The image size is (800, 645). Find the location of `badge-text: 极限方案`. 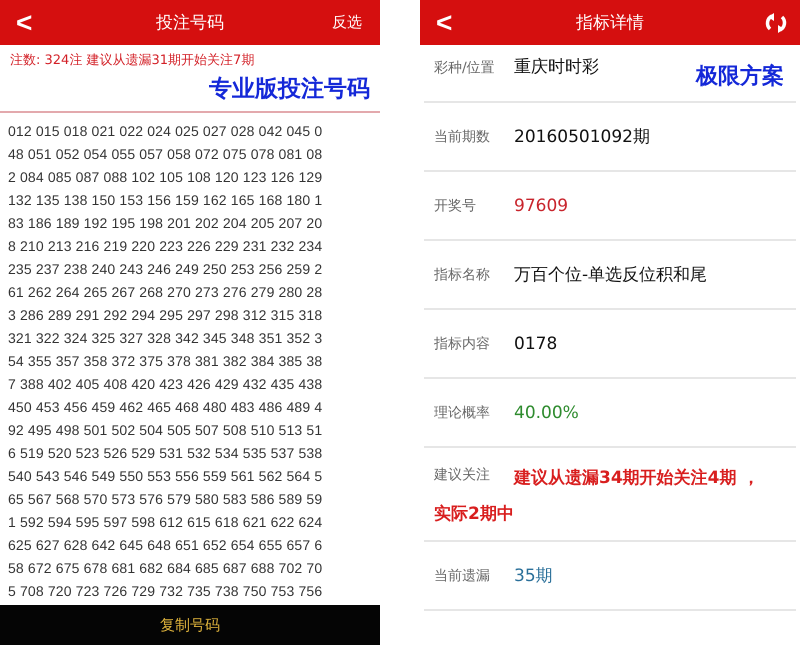

badge-text: 极限方案 is located at coordinates (740, 76).